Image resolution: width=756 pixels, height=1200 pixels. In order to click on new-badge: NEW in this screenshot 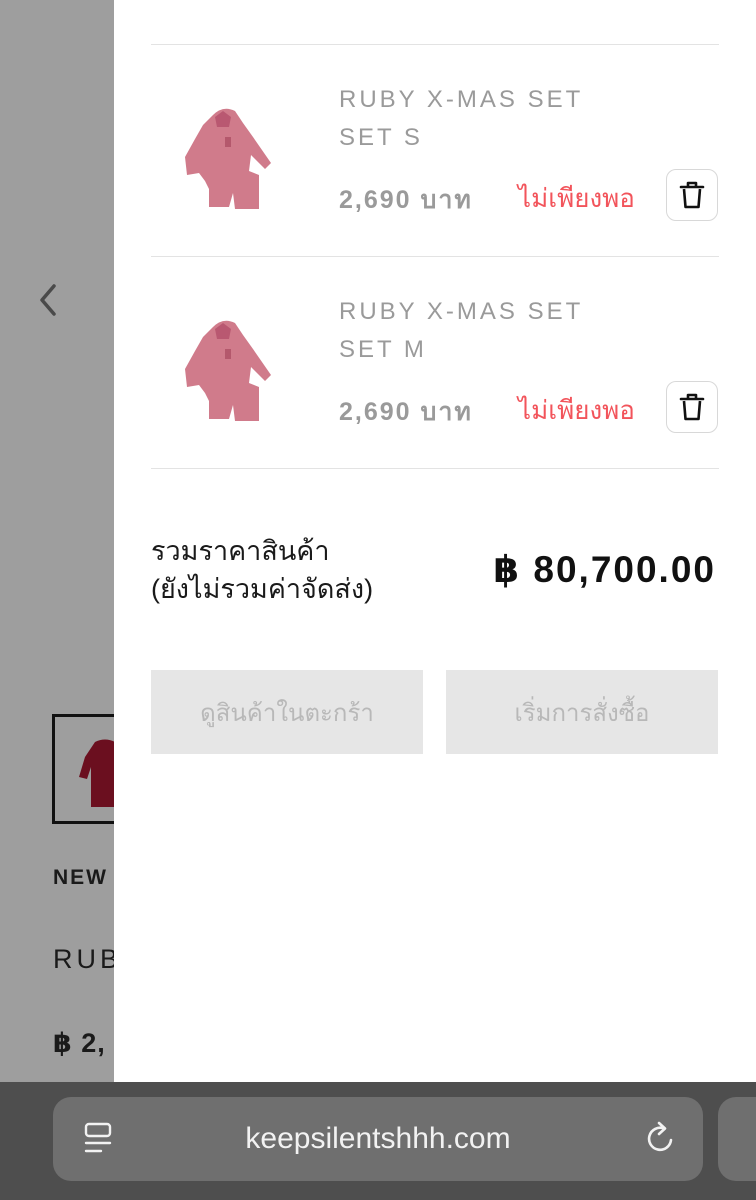, I will do `click(80, 877)`.